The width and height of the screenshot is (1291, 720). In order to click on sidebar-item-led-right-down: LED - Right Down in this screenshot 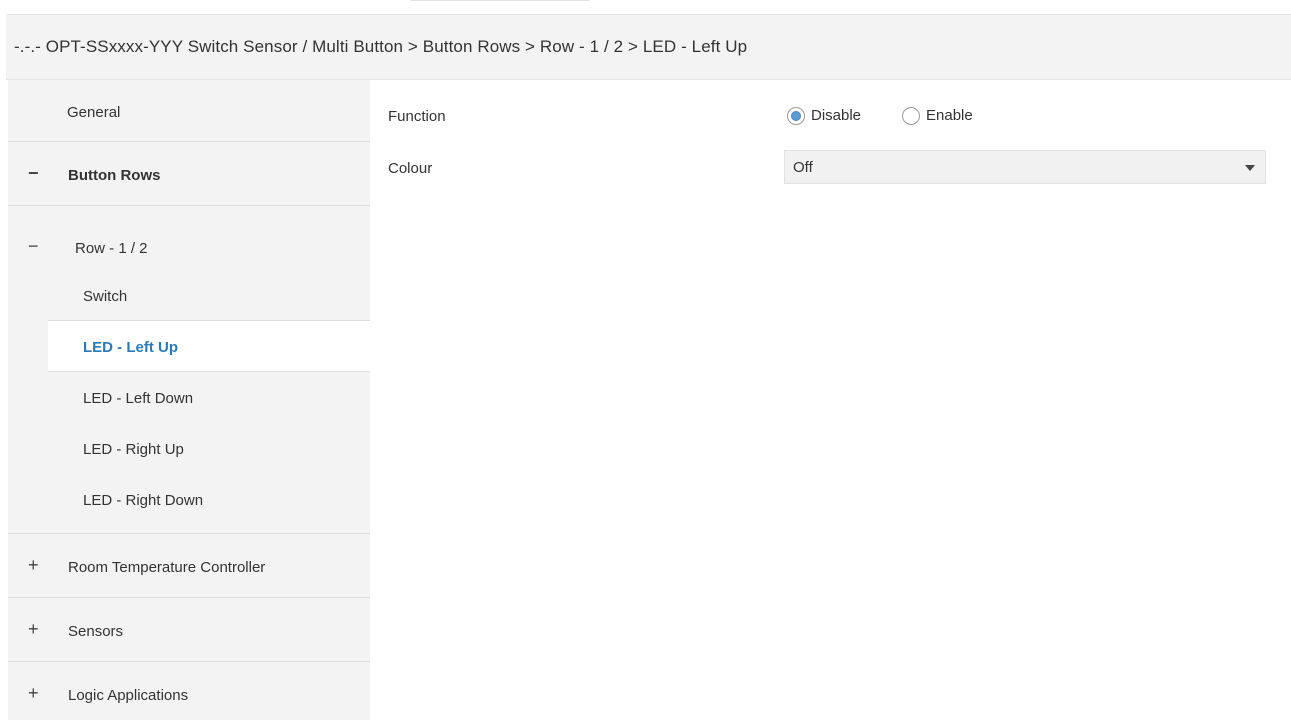, I will do `click(189, 504)`.